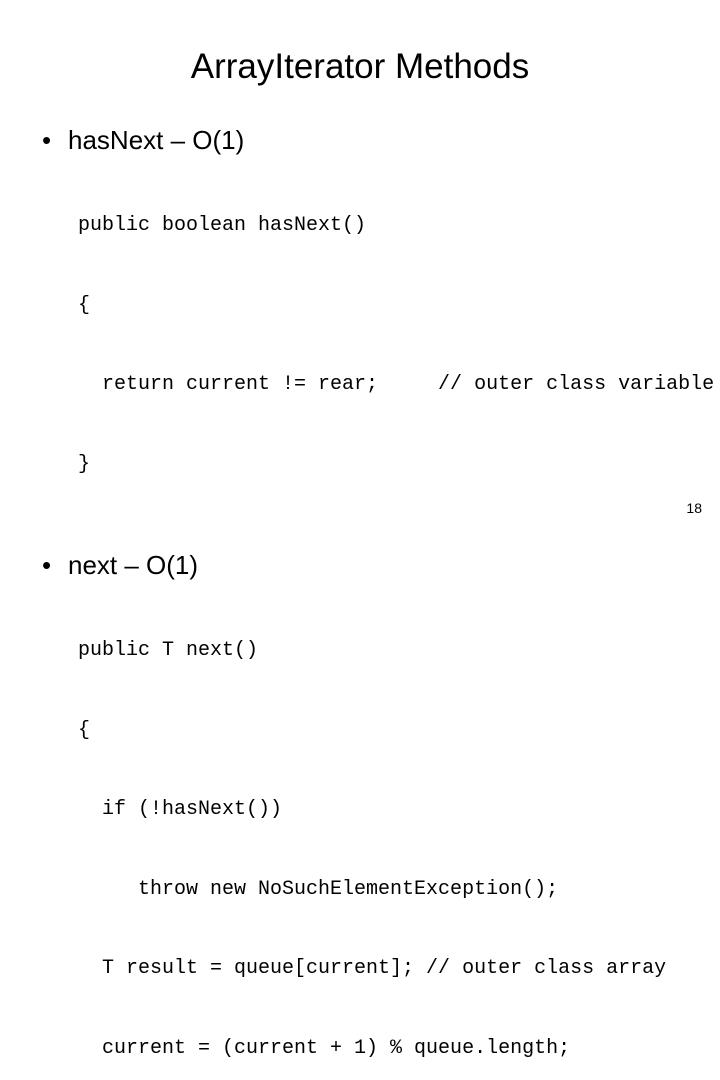  Describe the element at coordinates (156, 140) in the screenshot. I see `bullet-heading-label: hasNext – O(1)` at that location.